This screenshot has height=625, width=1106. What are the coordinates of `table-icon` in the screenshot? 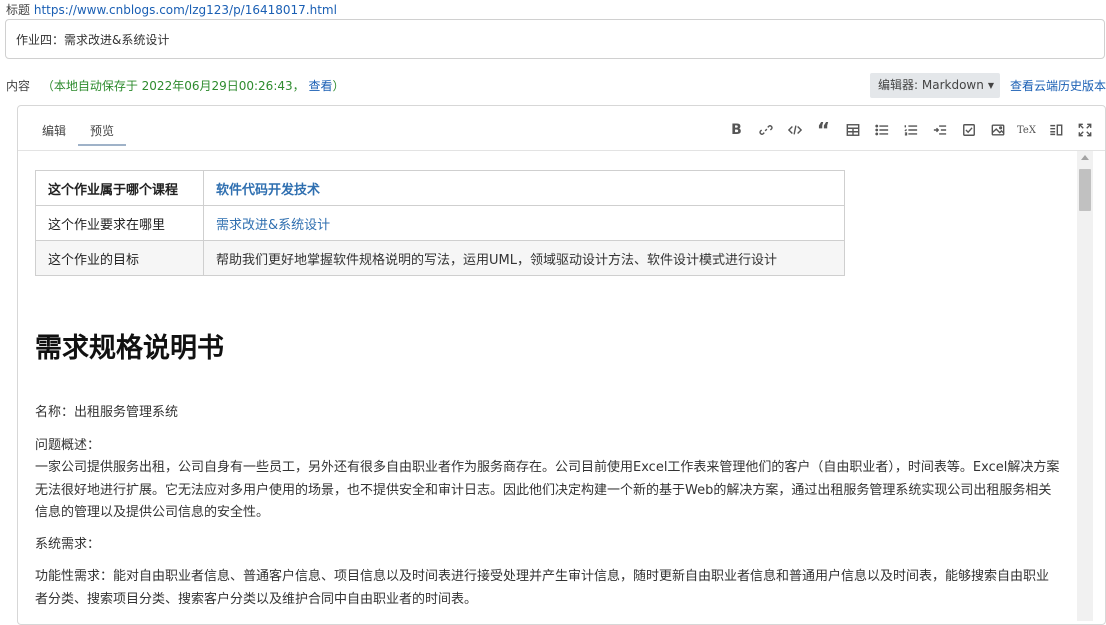 It's located at (852, 130).